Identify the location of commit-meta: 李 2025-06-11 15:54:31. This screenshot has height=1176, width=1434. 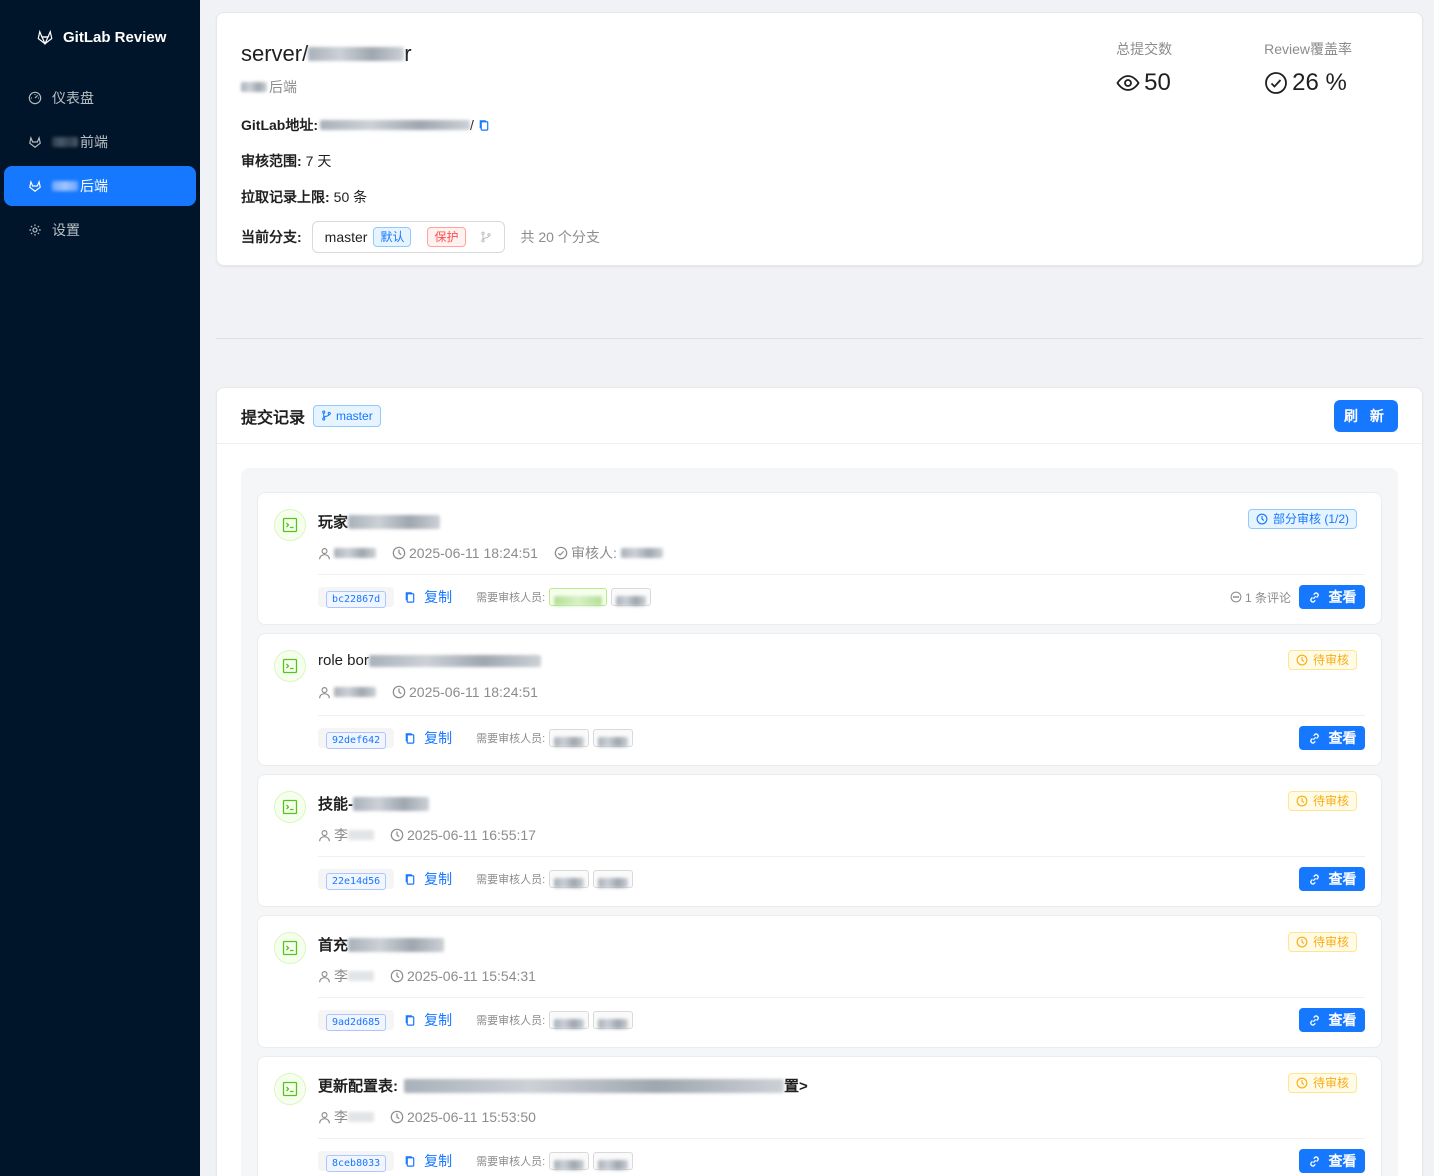
(427, 976).